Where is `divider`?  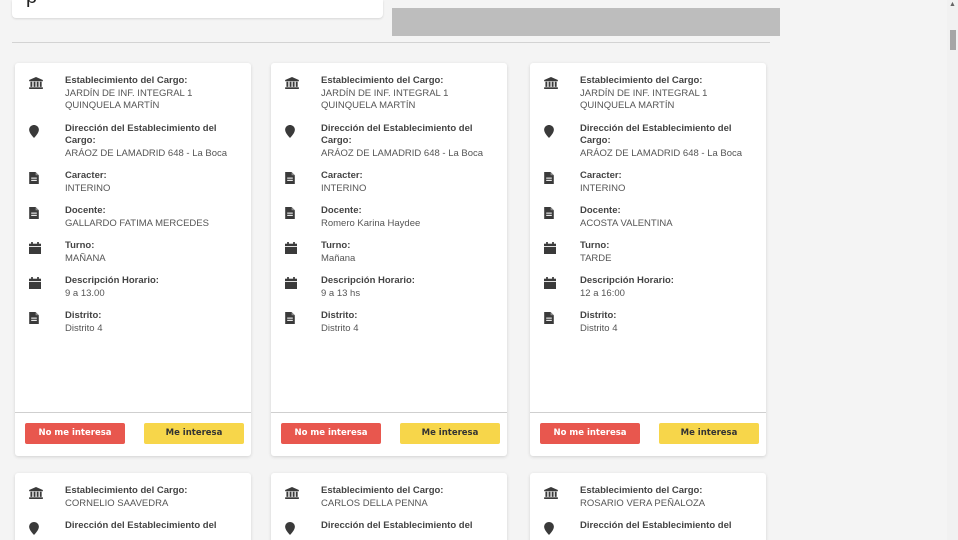 divider is located at coordinates (391, 42).